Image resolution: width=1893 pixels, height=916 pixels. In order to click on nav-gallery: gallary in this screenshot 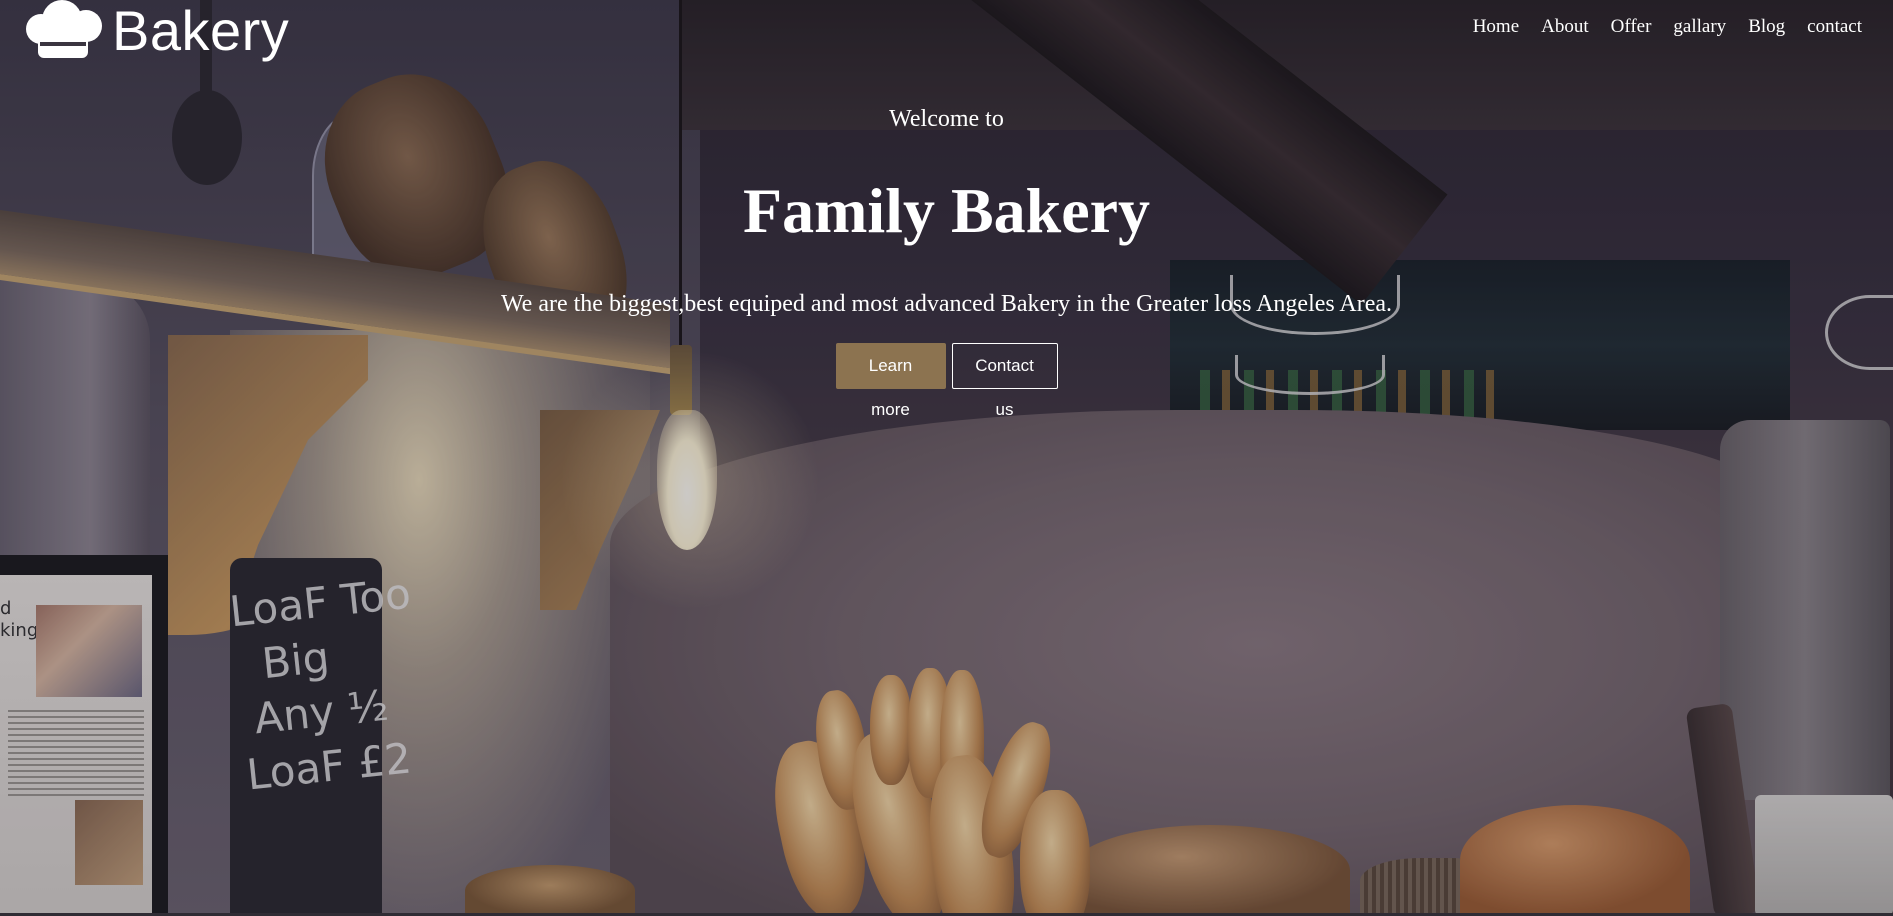, I will do `click(1699, 27)`.